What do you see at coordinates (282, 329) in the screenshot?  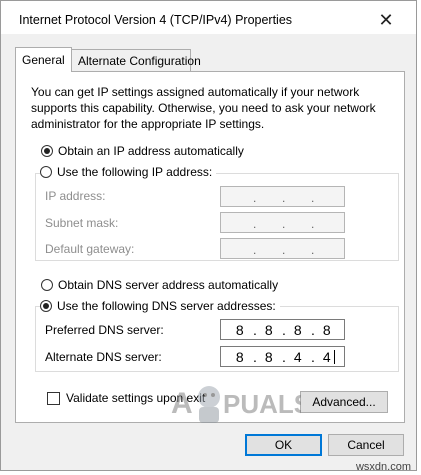 I see `preferred-dns-field: 8 . 8 . 8 . 8` at bounding box center [282, 329].